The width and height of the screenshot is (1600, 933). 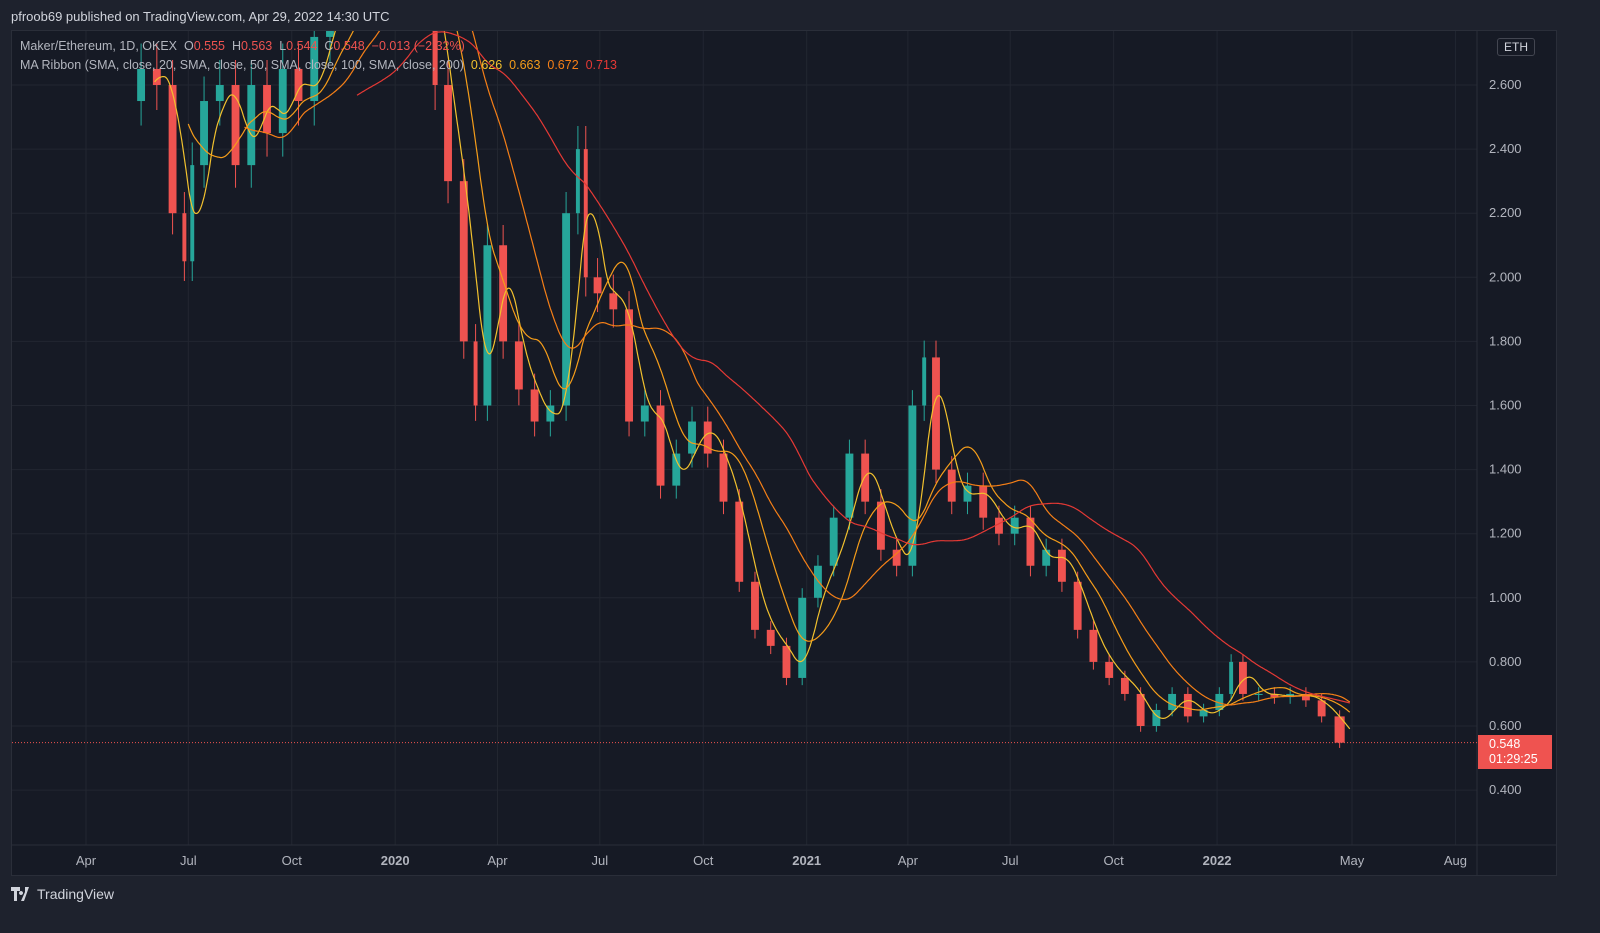 What do you see at coordinates (1505, 597) in the screenshot?
I see `y-tick-label: 1.000` at bounding box center [1505, 597].